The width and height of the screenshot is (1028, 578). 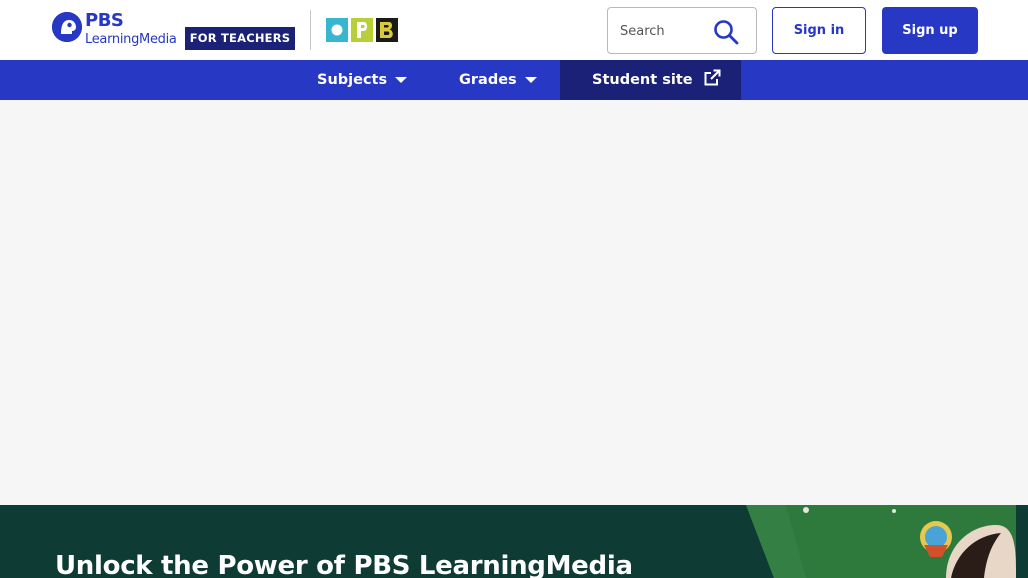 I want to click on promo-photo, so click(x=887, y=541).